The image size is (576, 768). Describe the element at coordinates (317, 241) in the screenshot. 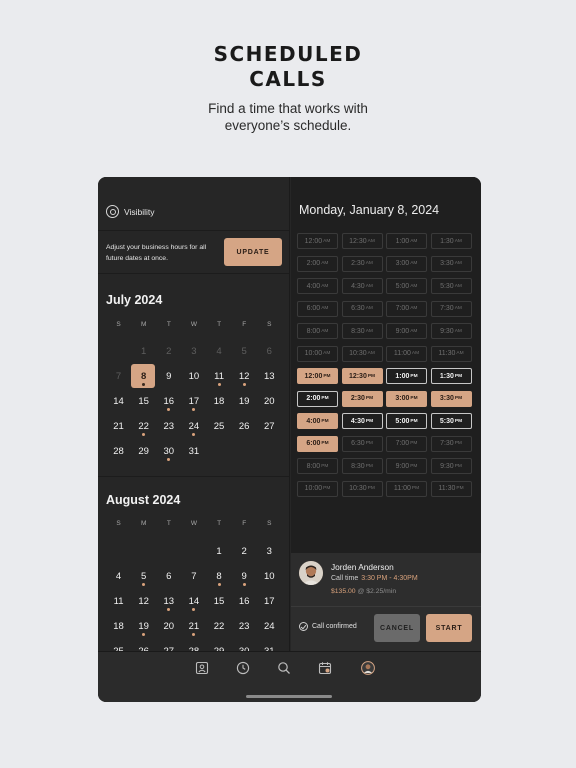

I see `time-slot: 12:00 AM` at that location.